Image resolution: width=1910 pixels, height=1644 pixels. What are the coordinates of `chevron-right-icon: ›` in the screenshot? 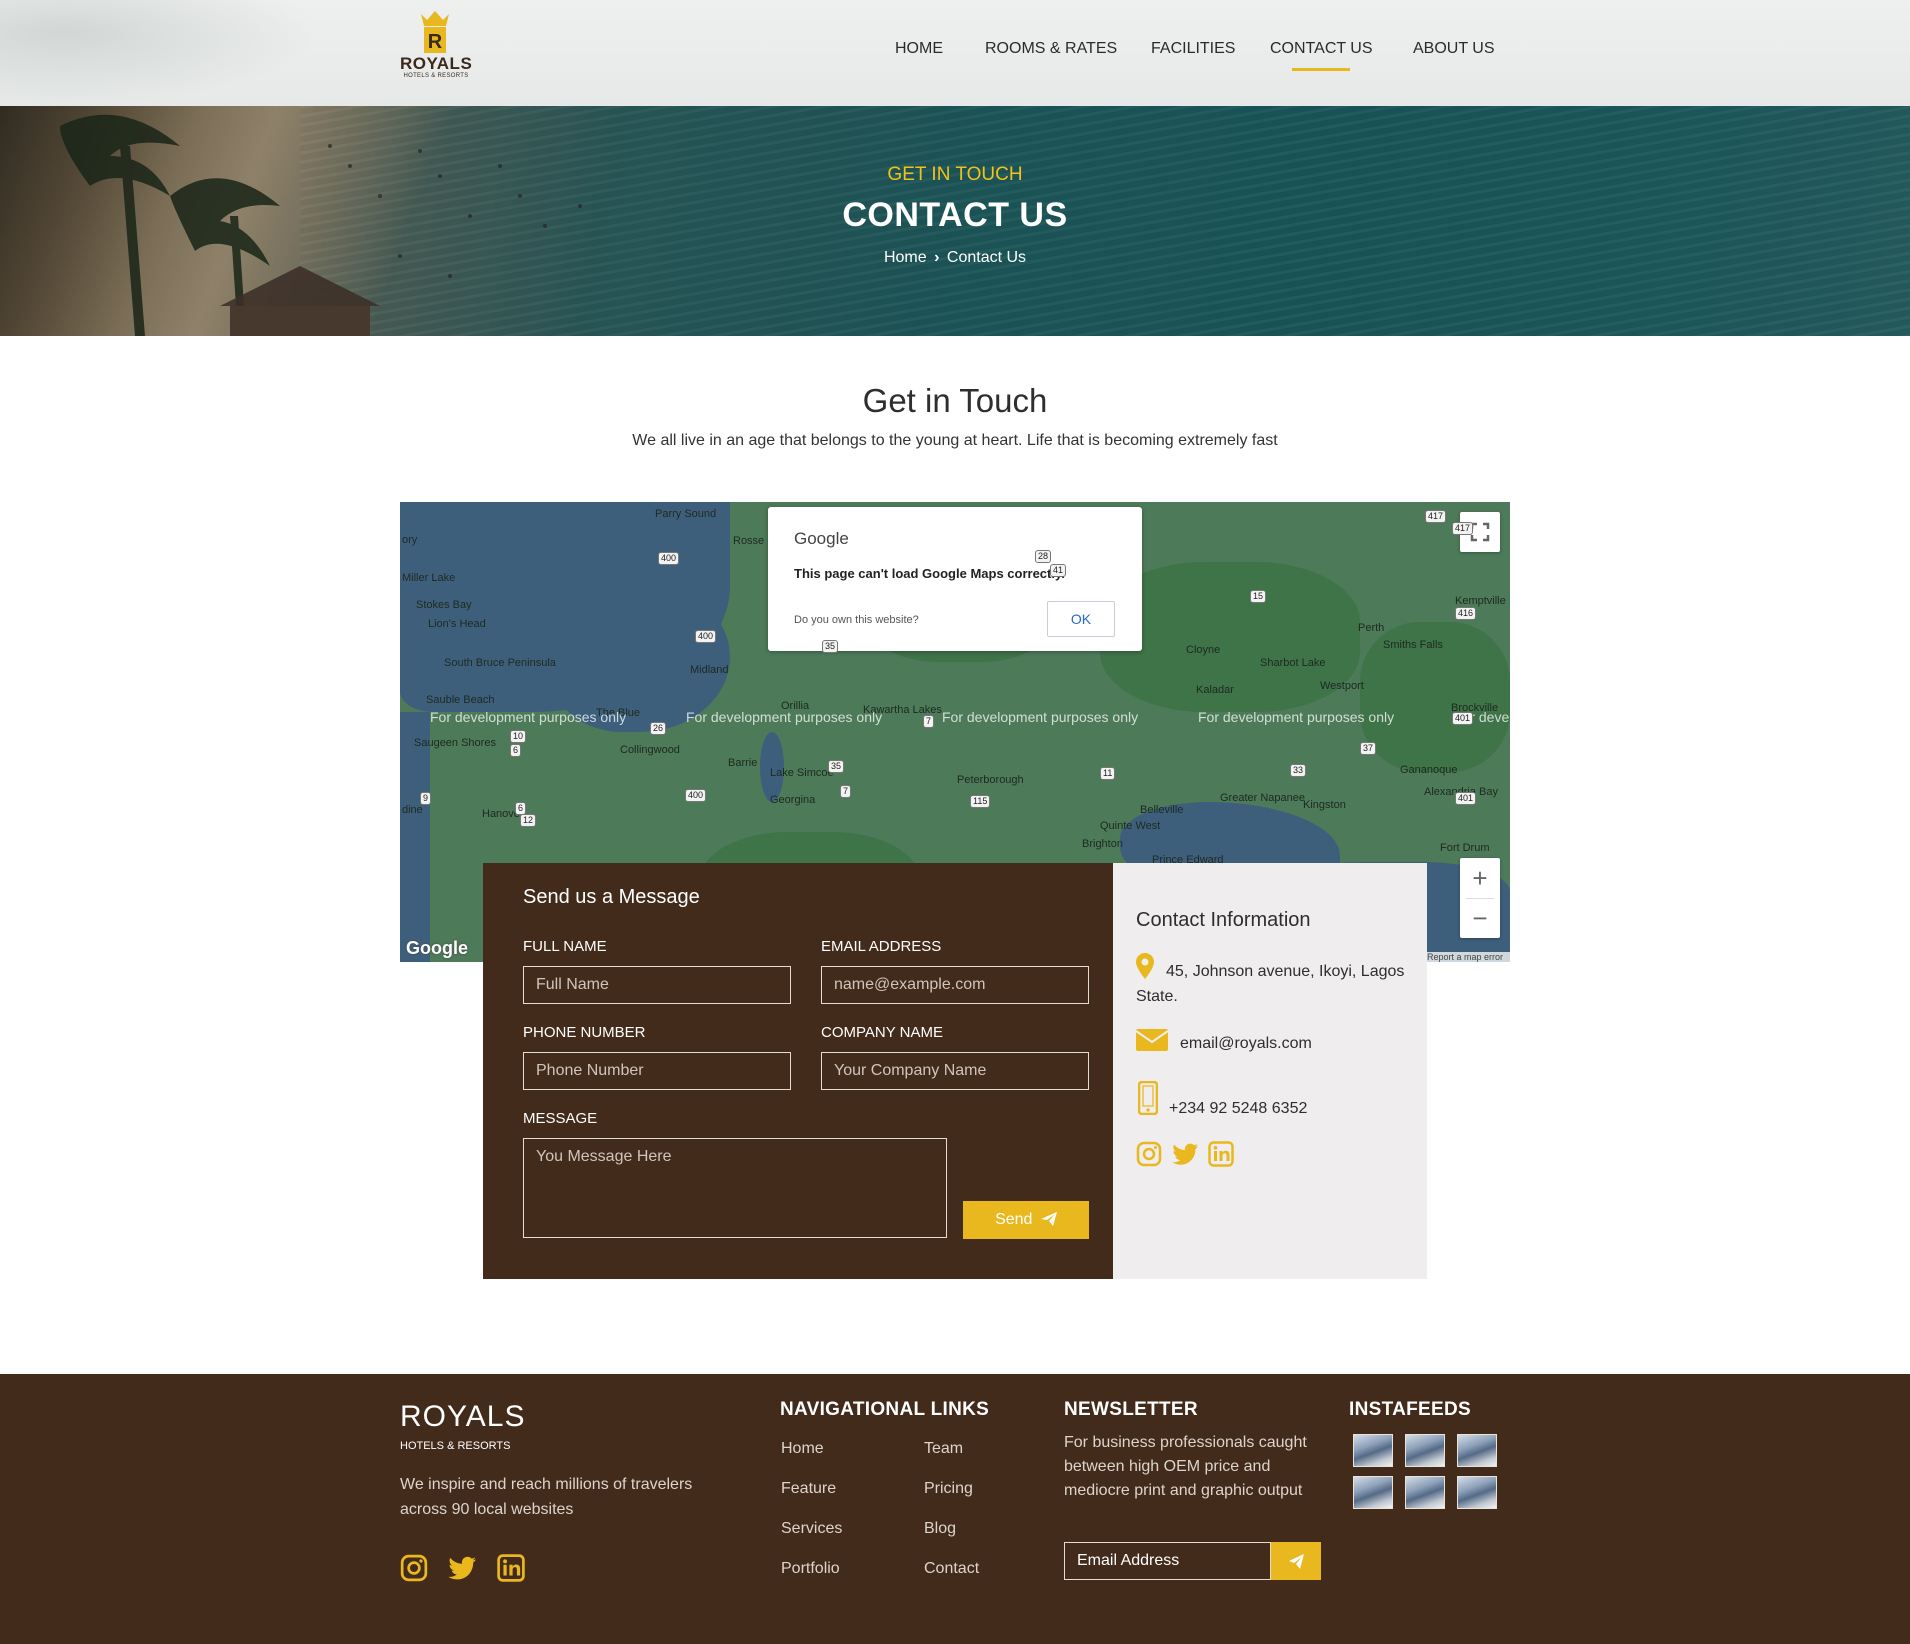 It's located at (937, 257).